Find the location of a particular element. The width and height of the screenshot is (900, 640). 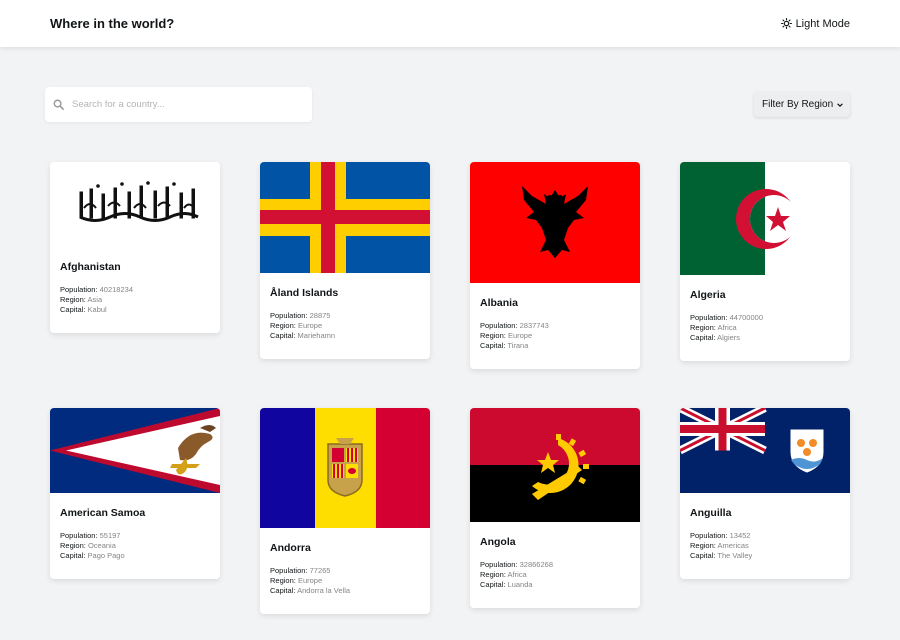

country-name: Andorra is located at coordinates (290, 548).